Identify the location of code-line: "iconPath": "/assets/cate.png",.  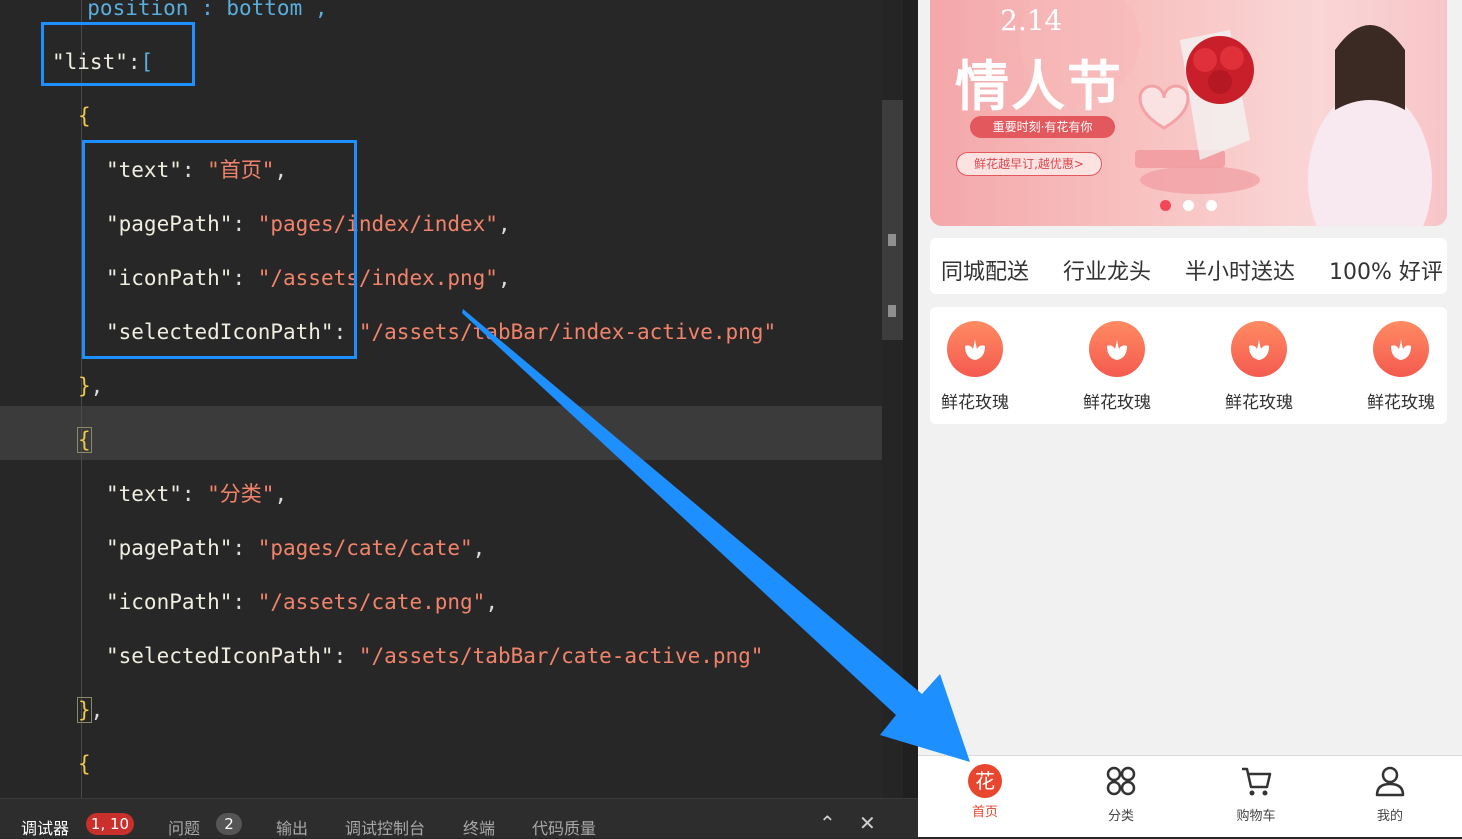
(302, 602).